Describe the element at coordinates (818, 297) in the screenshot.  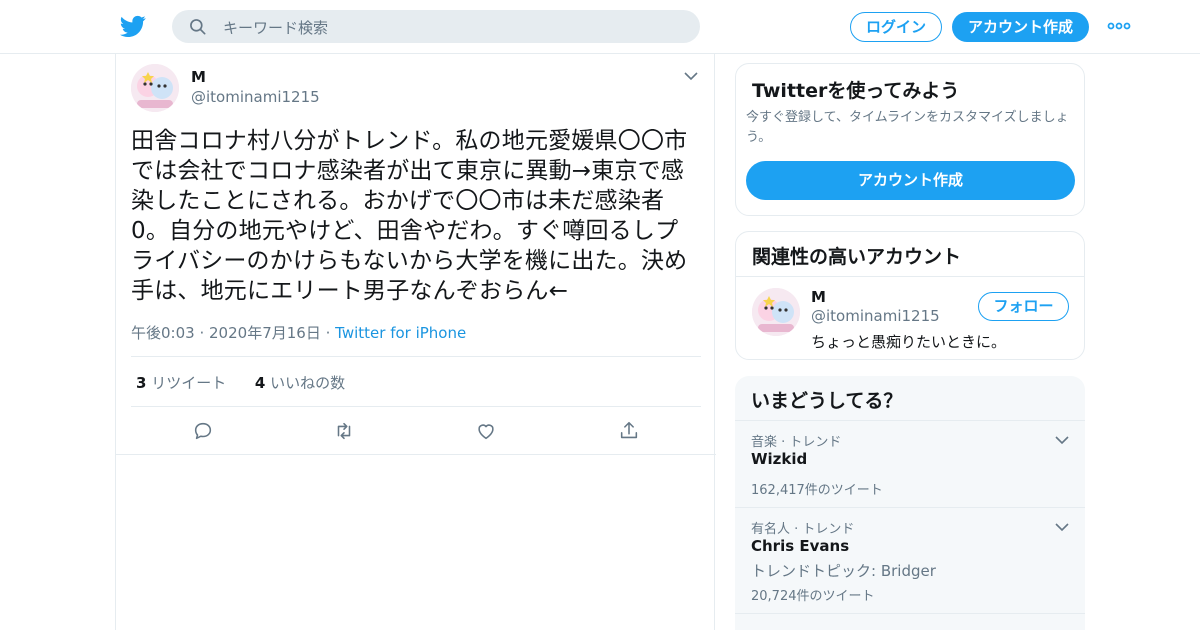
I see `related-user-name: M` at that location.